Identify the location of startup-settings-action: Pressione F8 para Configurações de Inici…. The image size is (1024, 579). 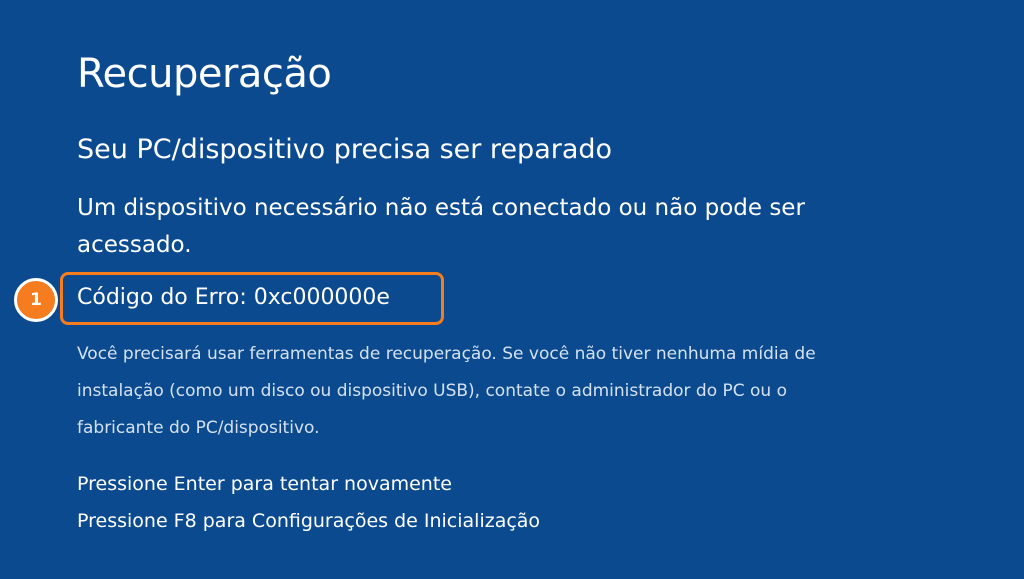
(308, 521).